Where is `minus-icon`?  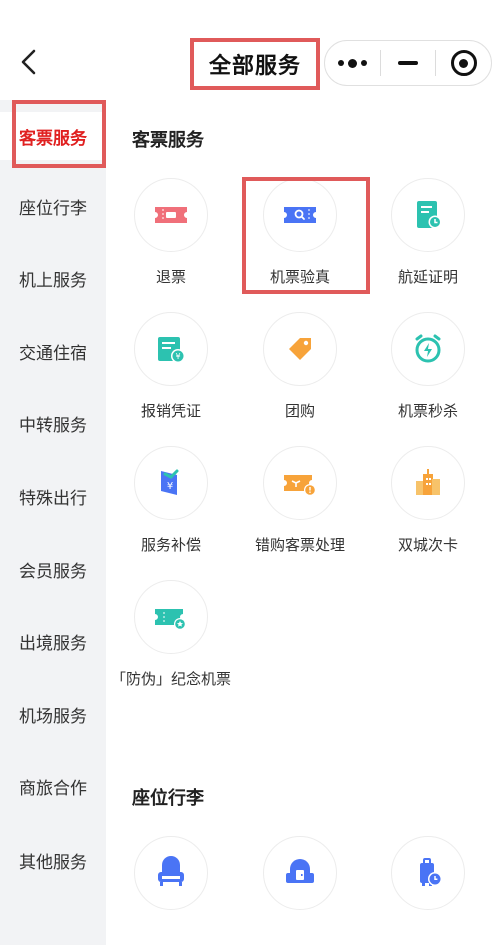 minus-icon is located at coordinates (408, 63).